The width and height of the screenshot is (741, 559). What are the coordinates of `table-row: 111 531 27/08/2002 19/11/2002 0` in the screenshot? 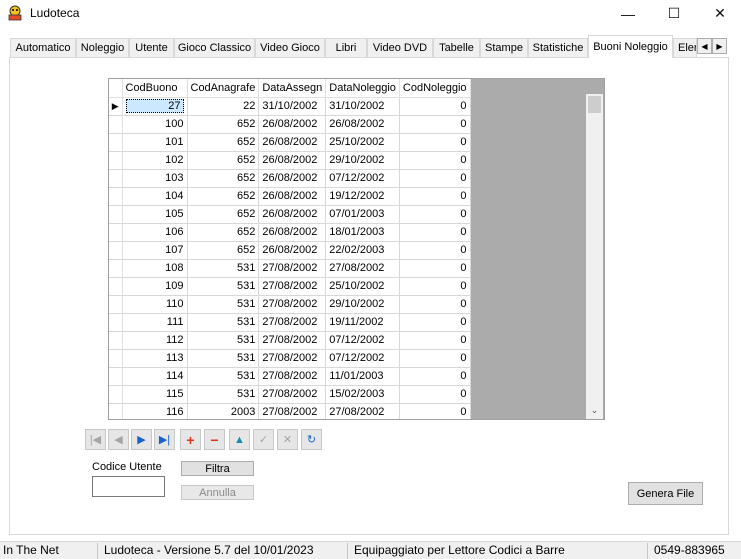 It's located at (290, 322).